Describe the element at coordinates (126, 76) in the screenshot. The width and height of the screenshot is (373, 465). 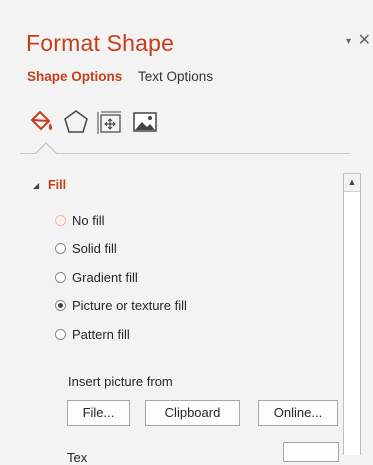
I see `options-tabs: Shape Options Text Options` at that location.